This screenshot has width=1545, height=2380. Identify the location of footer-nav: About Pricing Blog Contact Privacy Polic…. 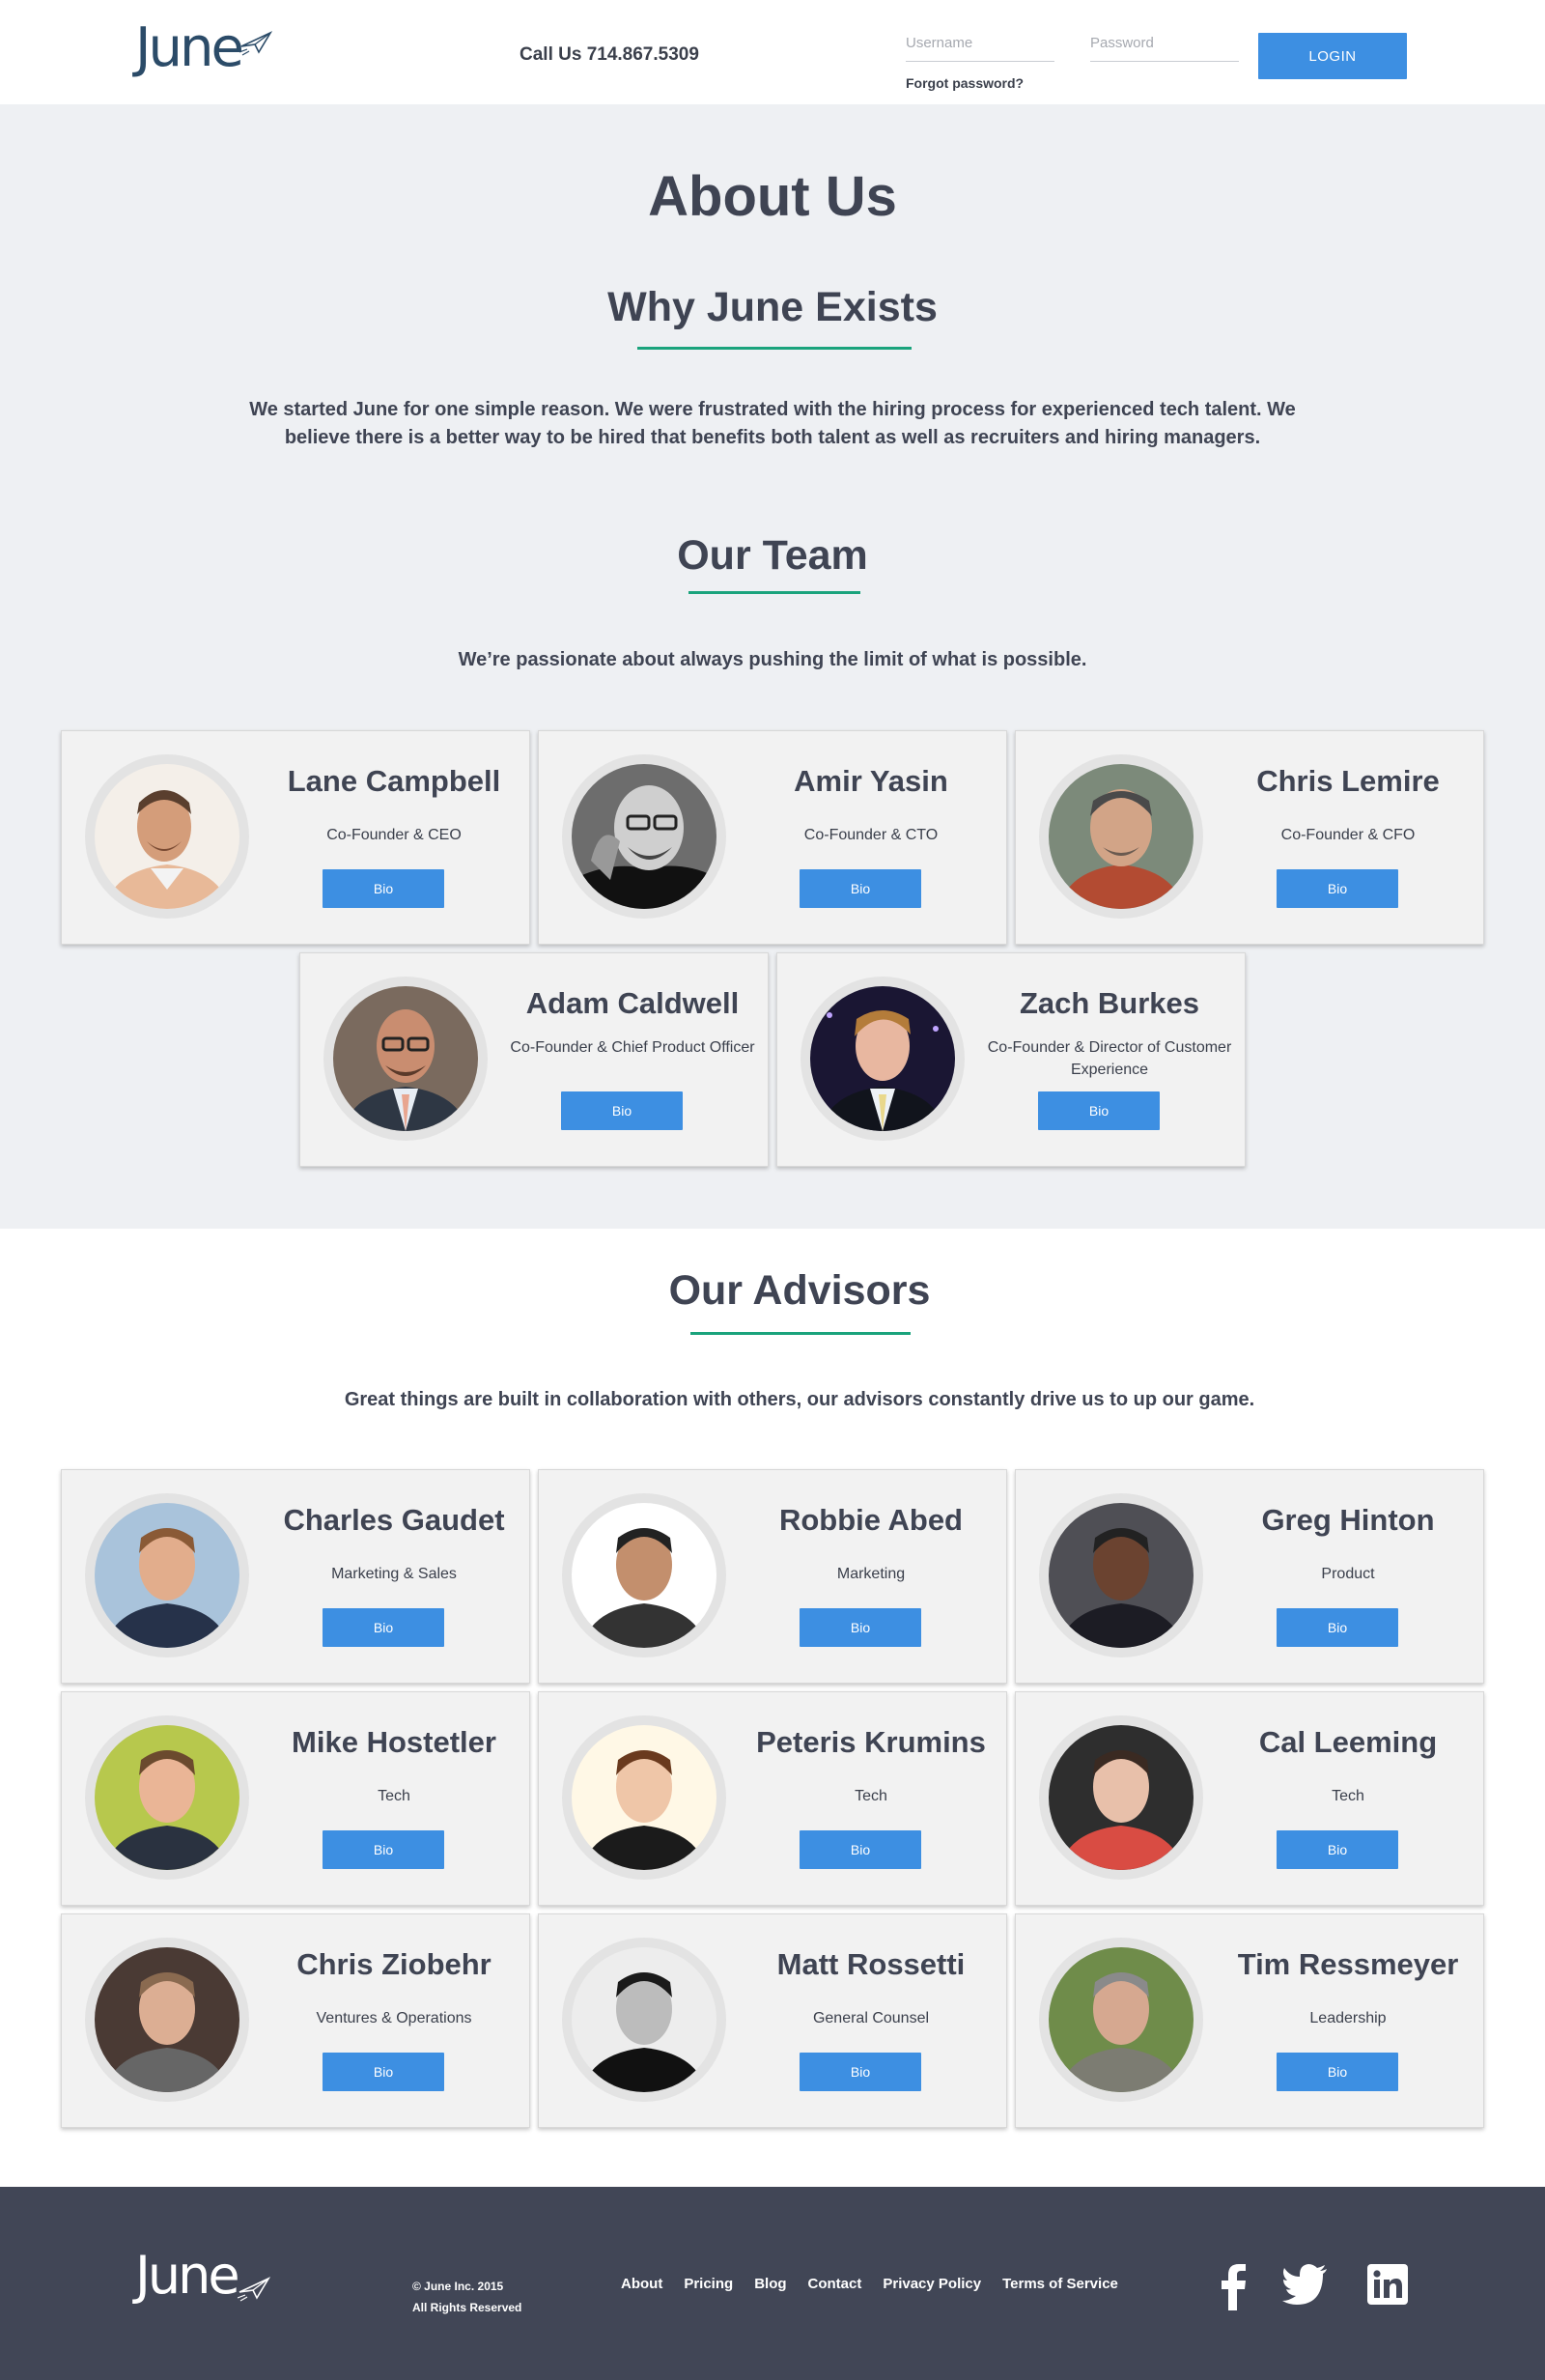
(869, 2284).